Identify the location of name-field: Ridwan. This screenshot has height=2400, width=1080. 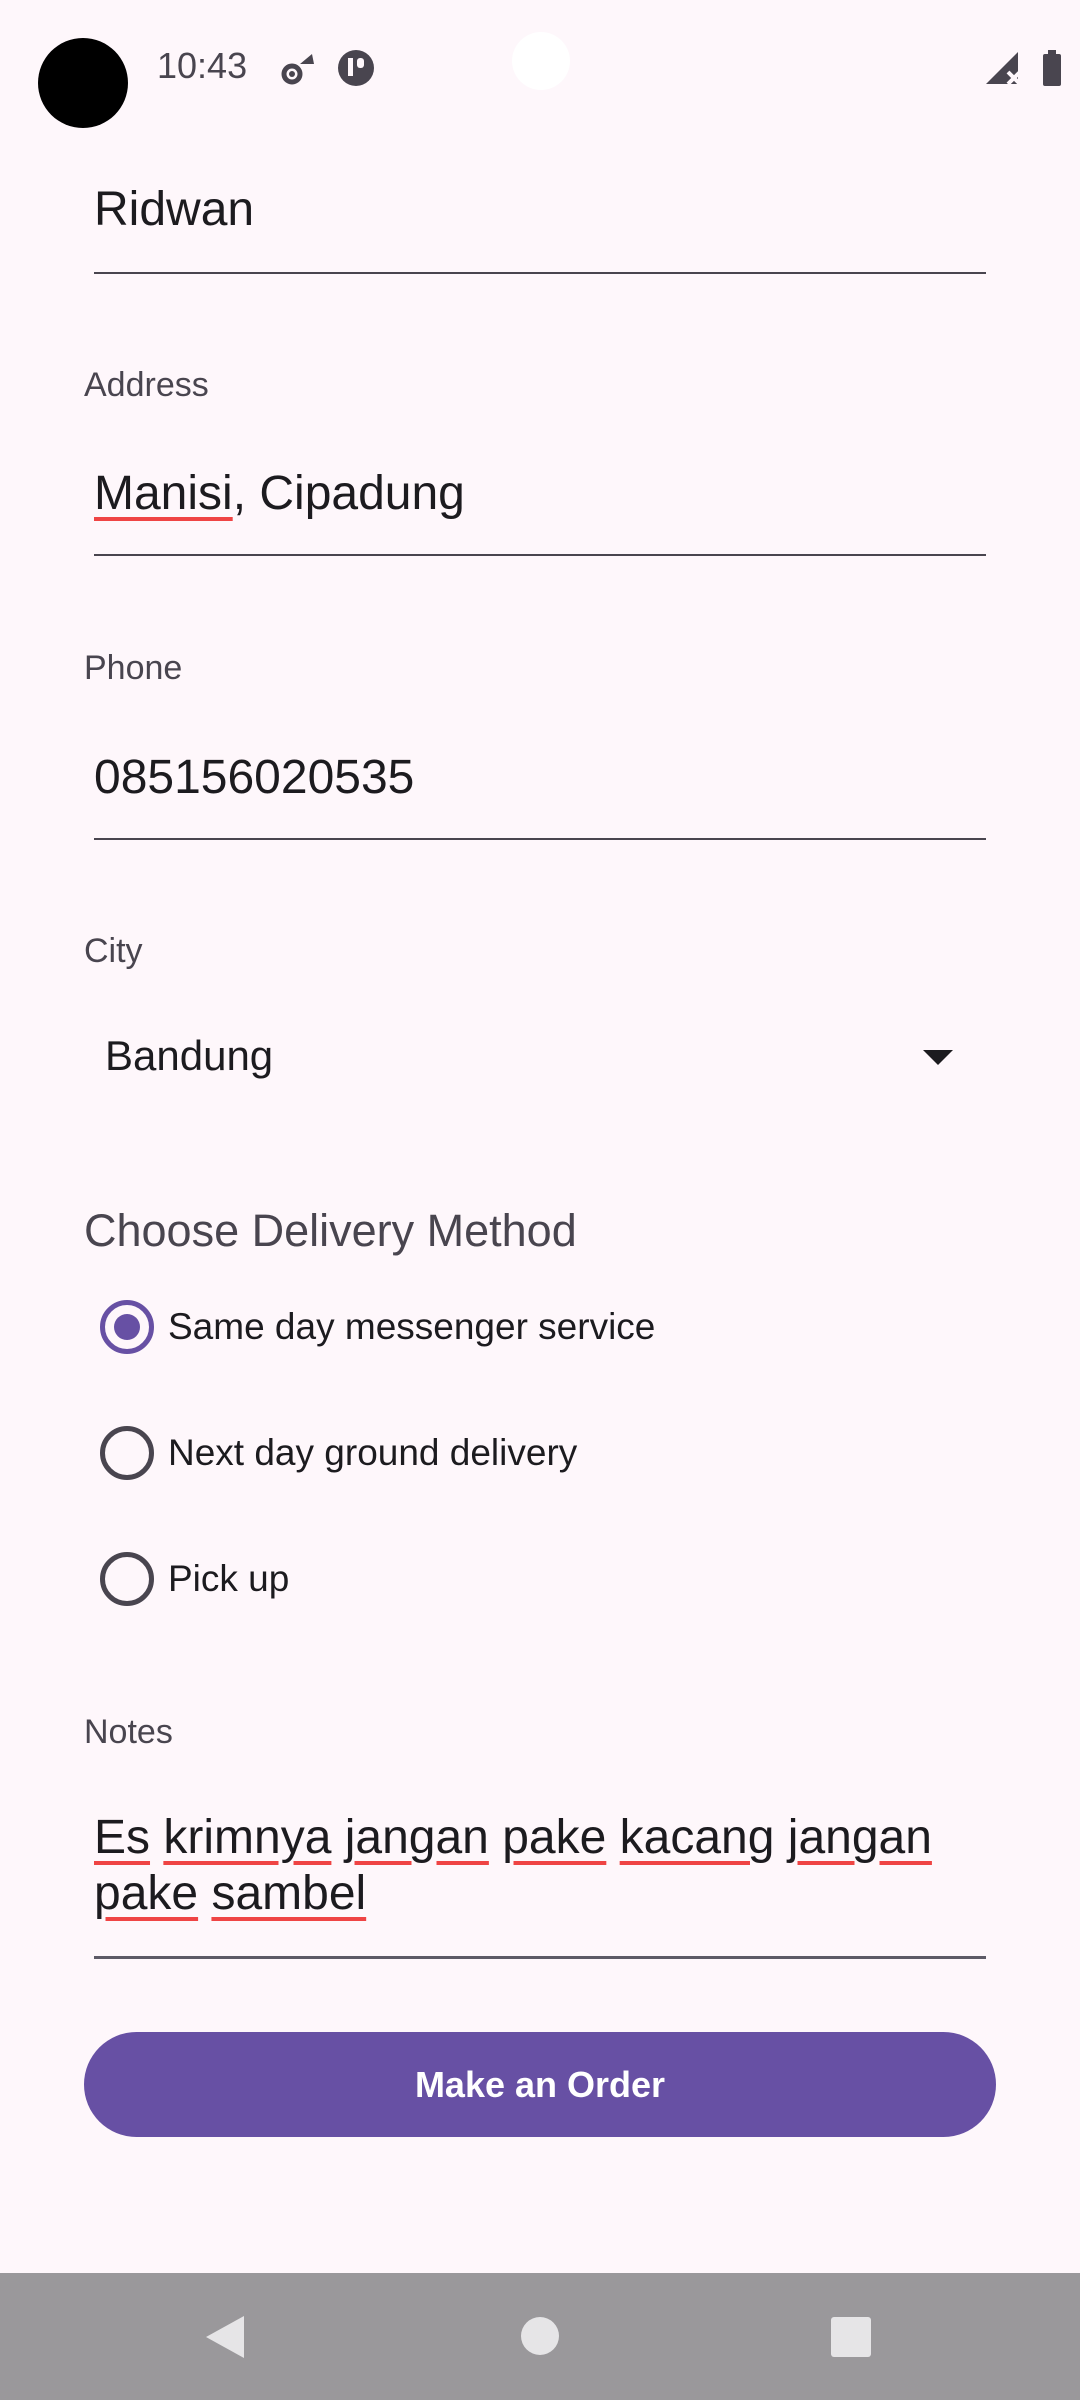
(174, 209).